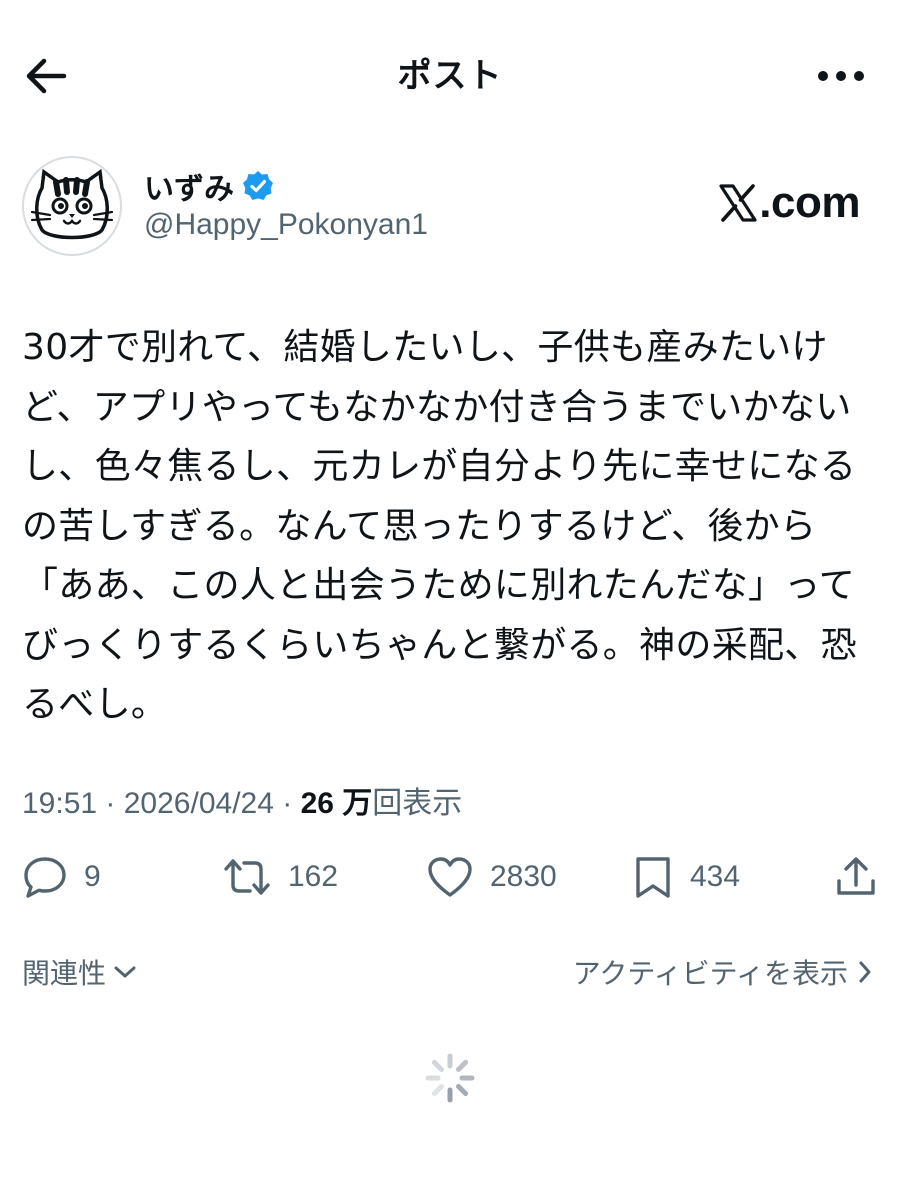 This screenshot has width=900, height=1200. I want to click on activity-label: アクティビティを表示, so click(710, 973).